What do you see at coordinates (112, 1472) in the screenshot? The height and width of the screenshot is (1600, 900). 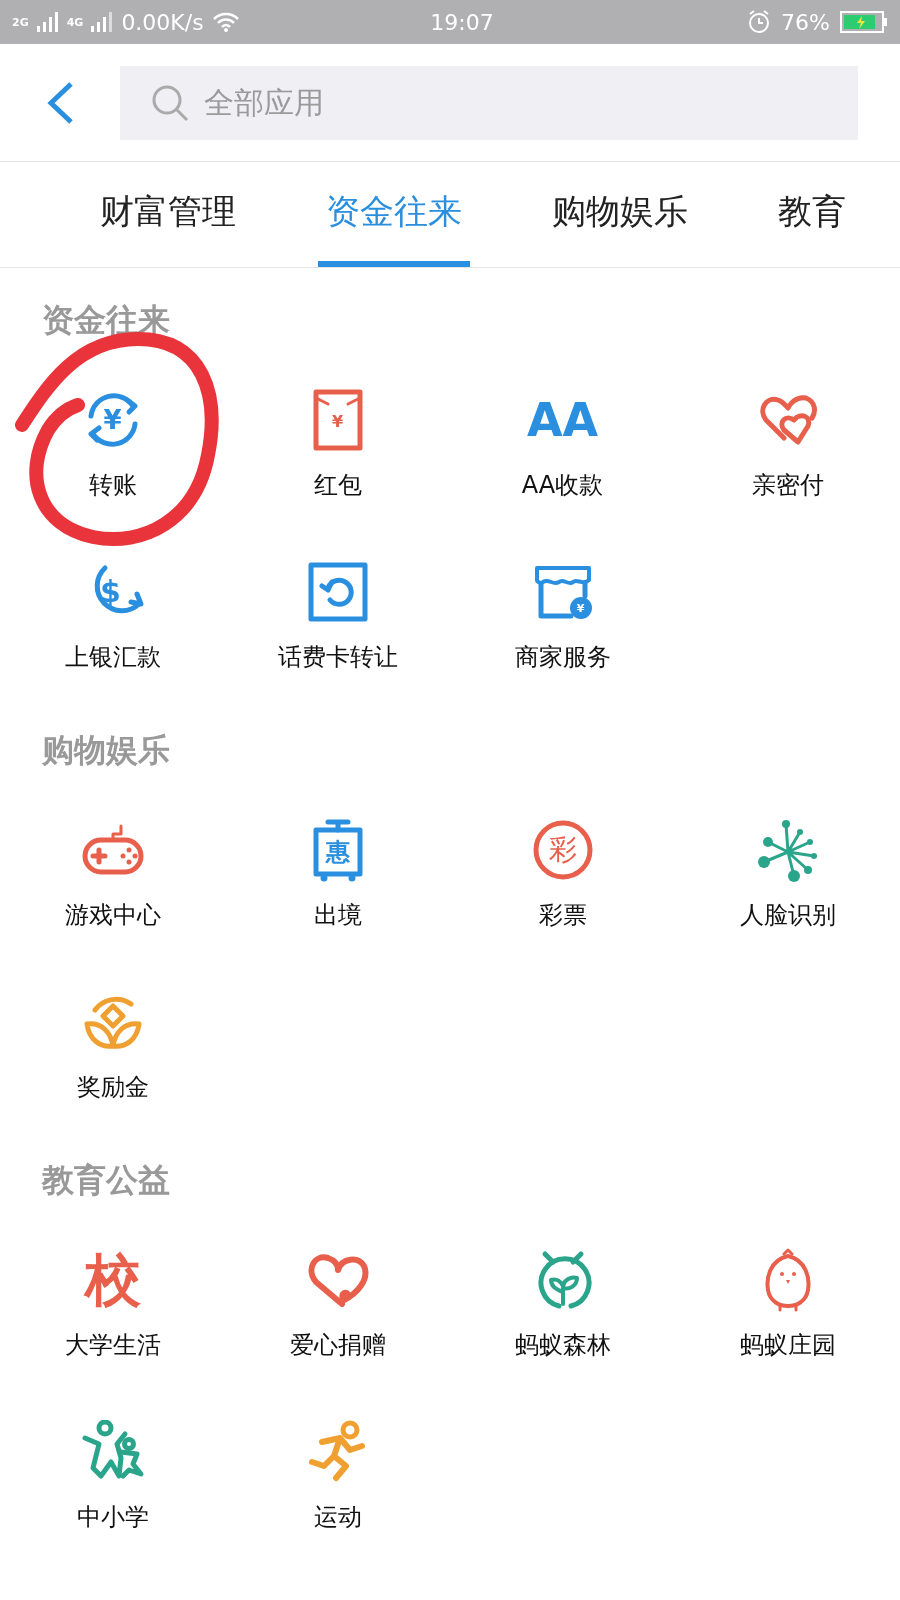 I see `app-tile: 中小学` at bounding box center [112, 1472].